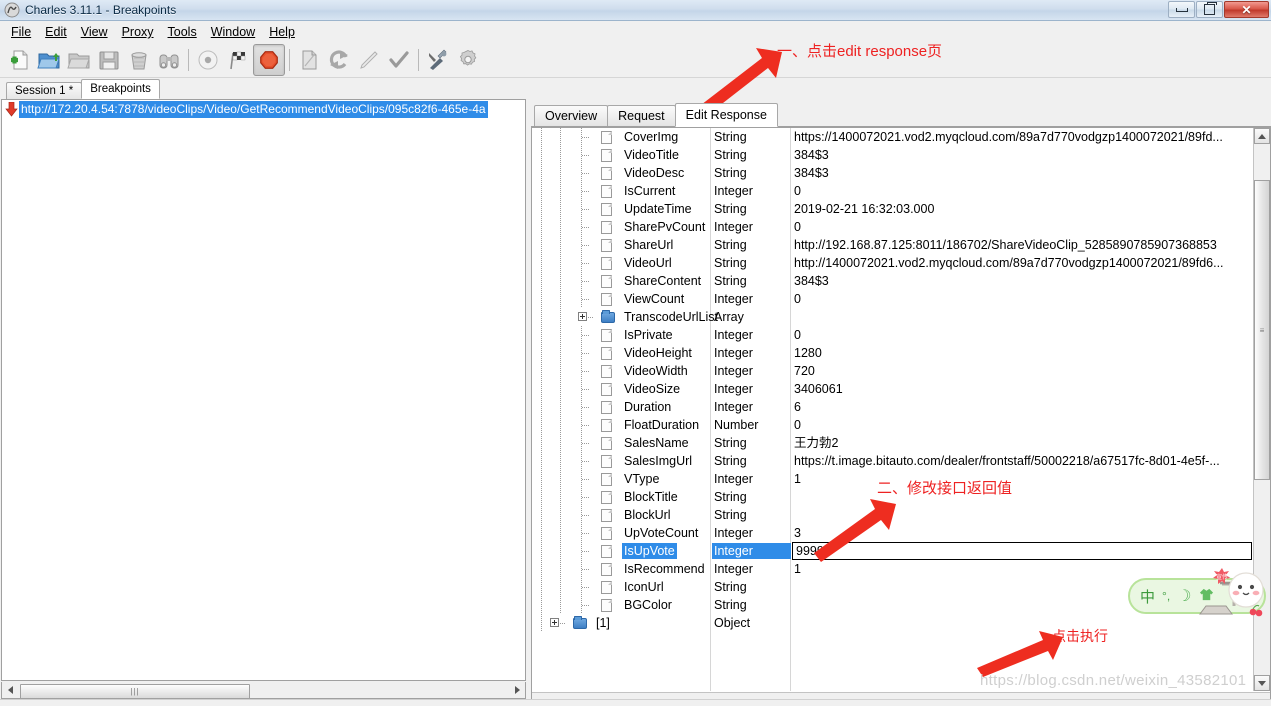  I want to click on tree-row: VideoTitle String 384$3, so click(892, 155).